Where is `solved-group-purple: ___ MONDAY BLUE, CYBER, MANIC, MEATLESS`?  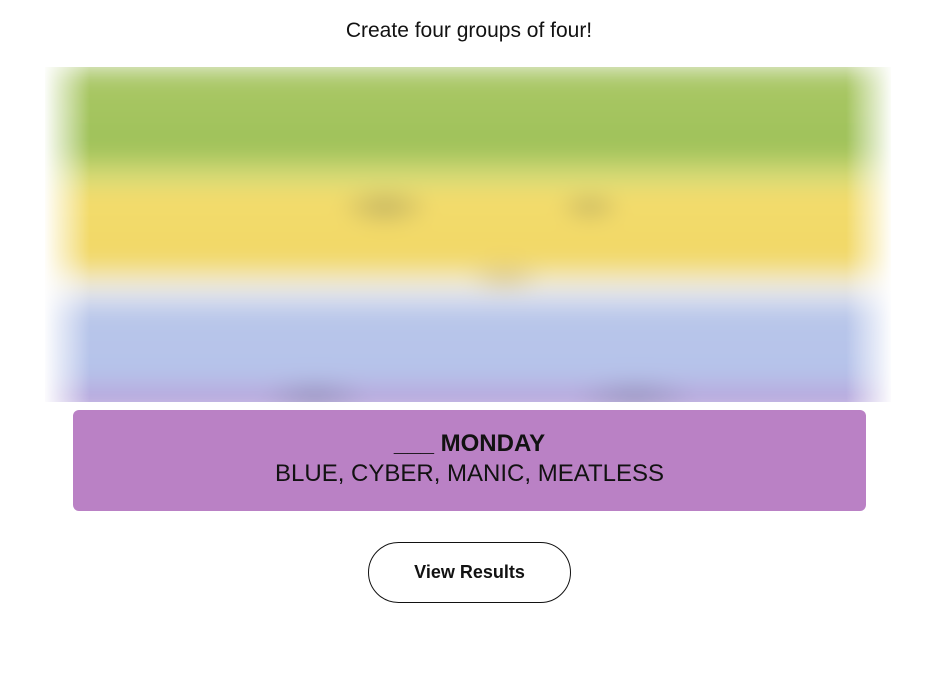 solved-group-purple: ___ MONDAY BLUE, CYBER, MANIC, MEATLESS is located at coordinates (469, 460).